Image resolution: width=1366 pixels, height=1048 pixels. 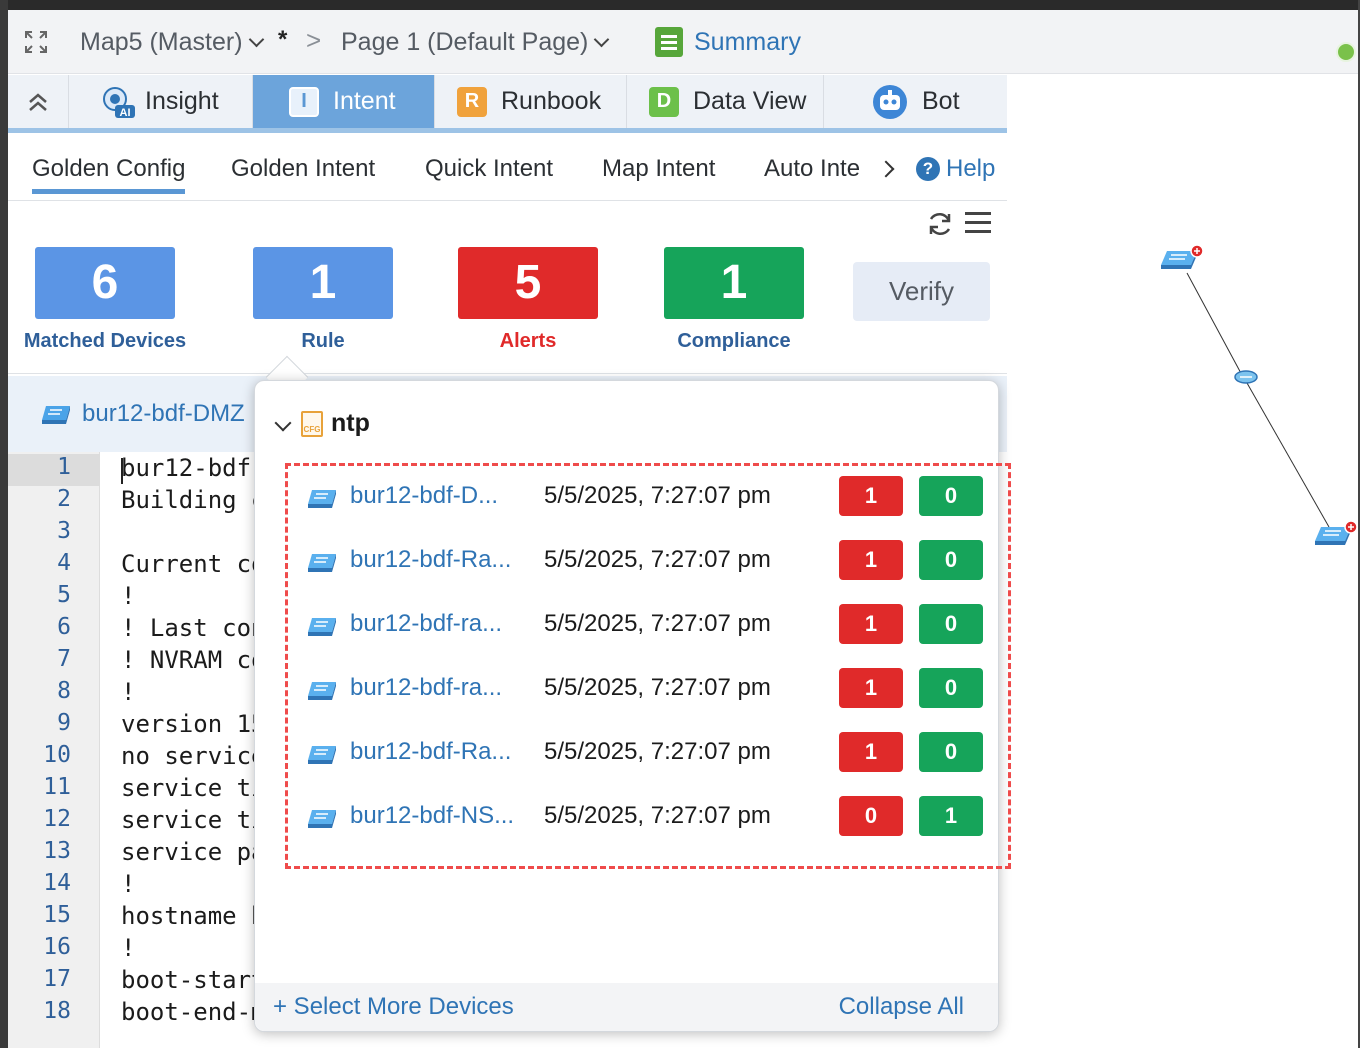 What do you see at coordinates (531, 101) in the screenshot?
I see `tab-runbook: R Runbook` at bounding box center [531, 101].